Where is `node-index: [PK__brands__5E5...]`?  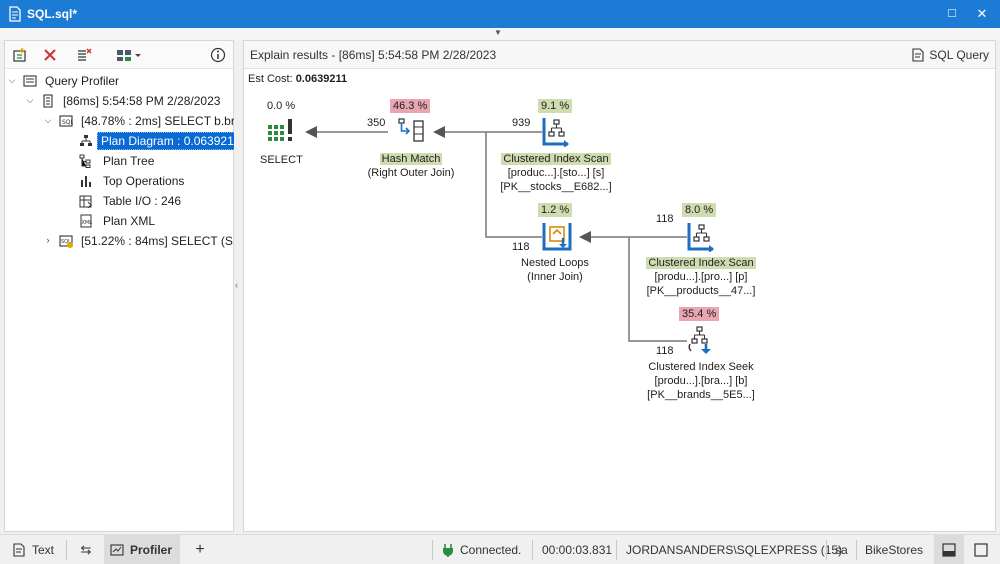 node-index: [PK__brands__5E5...] is located at coordinates (701, 395).